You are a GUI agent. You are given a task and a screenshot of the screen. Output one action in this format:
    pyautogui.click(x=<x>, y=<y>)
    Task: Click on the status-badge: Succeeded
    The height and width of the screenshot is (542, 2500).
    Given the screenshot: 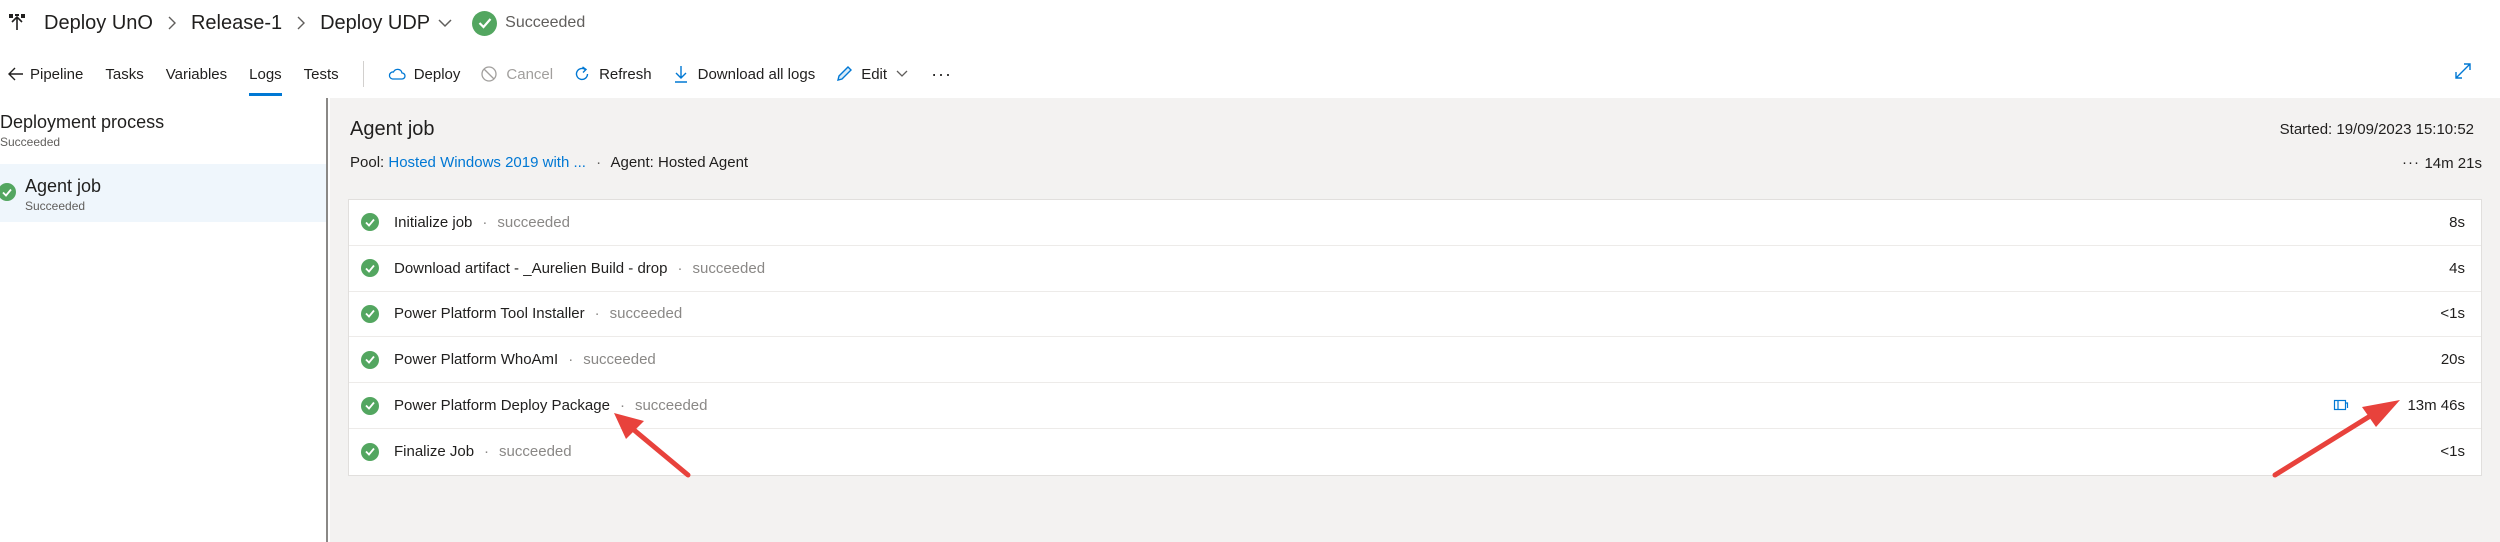 What is the action you would take?
    pyautogui.click(x=529, y=23)
    